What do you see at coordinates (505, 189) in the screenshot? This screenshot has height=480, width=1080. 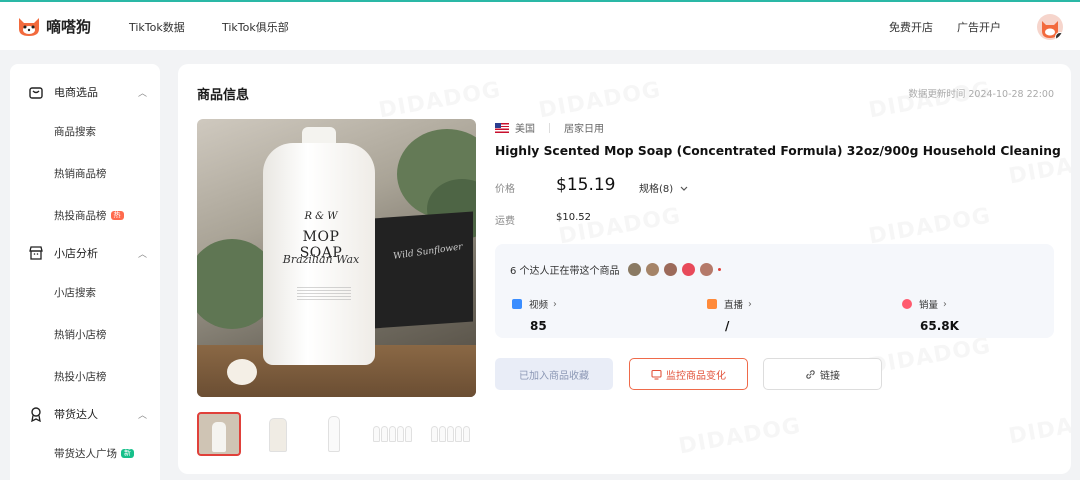 I see `price-label: 价格` at bounding box center [505, 189].